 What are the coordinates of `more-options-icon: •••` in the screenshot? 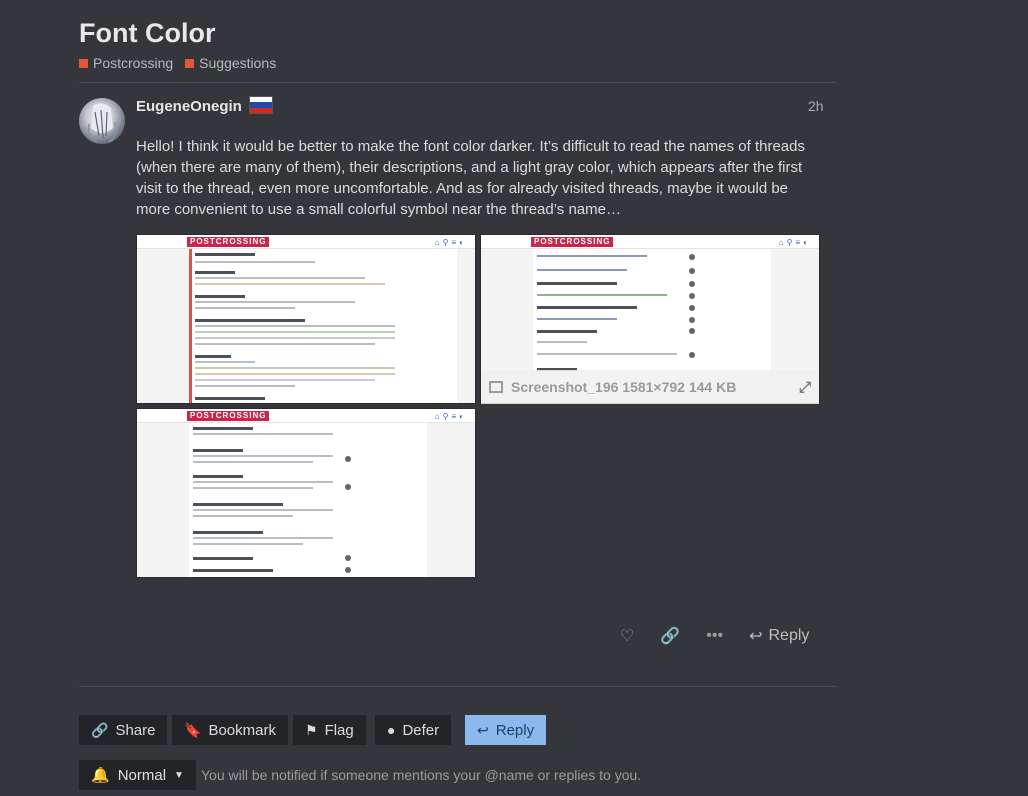 It's located at (714, 636).